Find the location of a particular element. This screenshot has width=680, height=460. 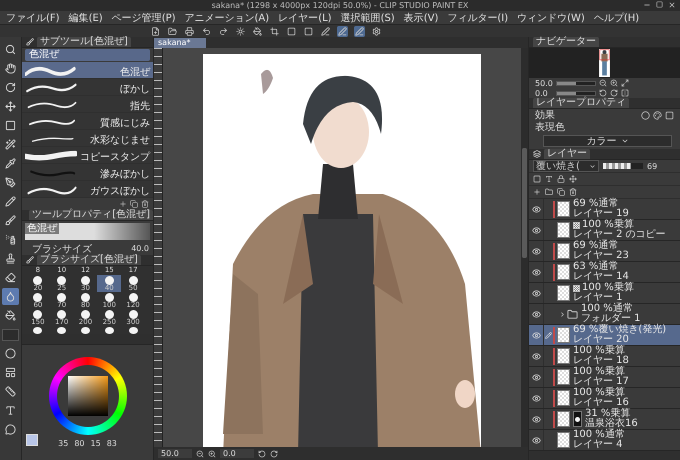

opacity-value: 69 is located at coordinates (652, 166).